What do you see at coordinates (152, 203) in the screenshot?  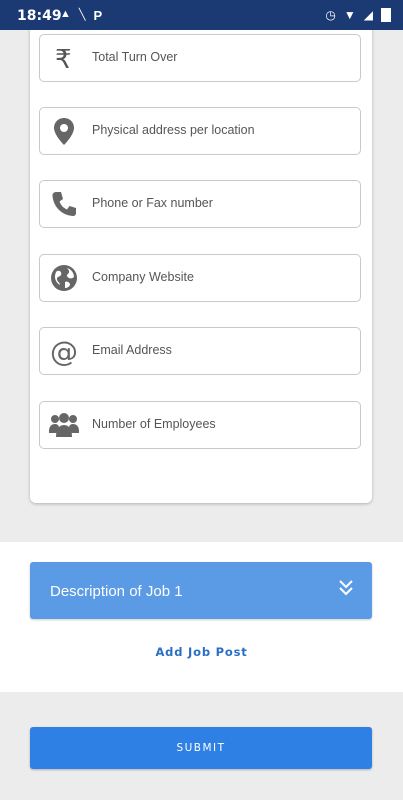 I see `phone-fax-placeholder: Phone or Fax number` at bounding box center [152, 203].